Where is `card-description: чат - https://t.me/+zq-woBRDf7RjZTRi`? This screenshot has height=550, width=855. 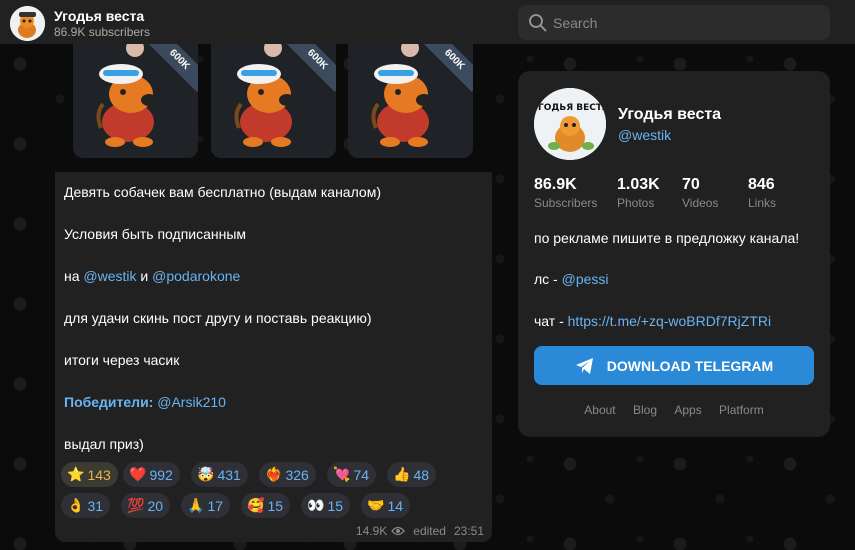
card-description: чат - https://t.me/+zq-woBRDf7RjZTRi is located at coordinates (652, 321).